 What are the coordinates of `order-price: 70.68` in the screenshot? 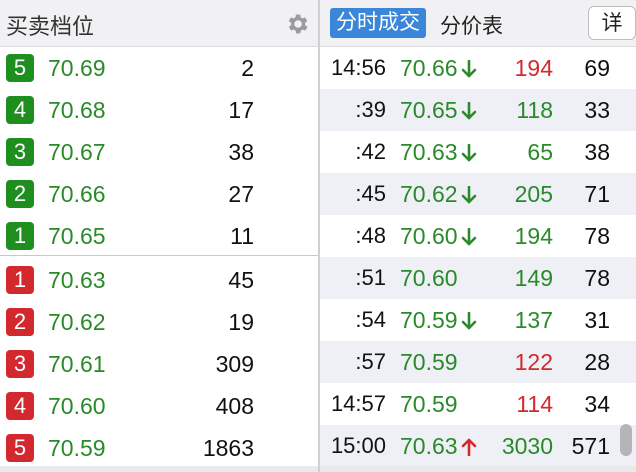 It's located at (77, 110).